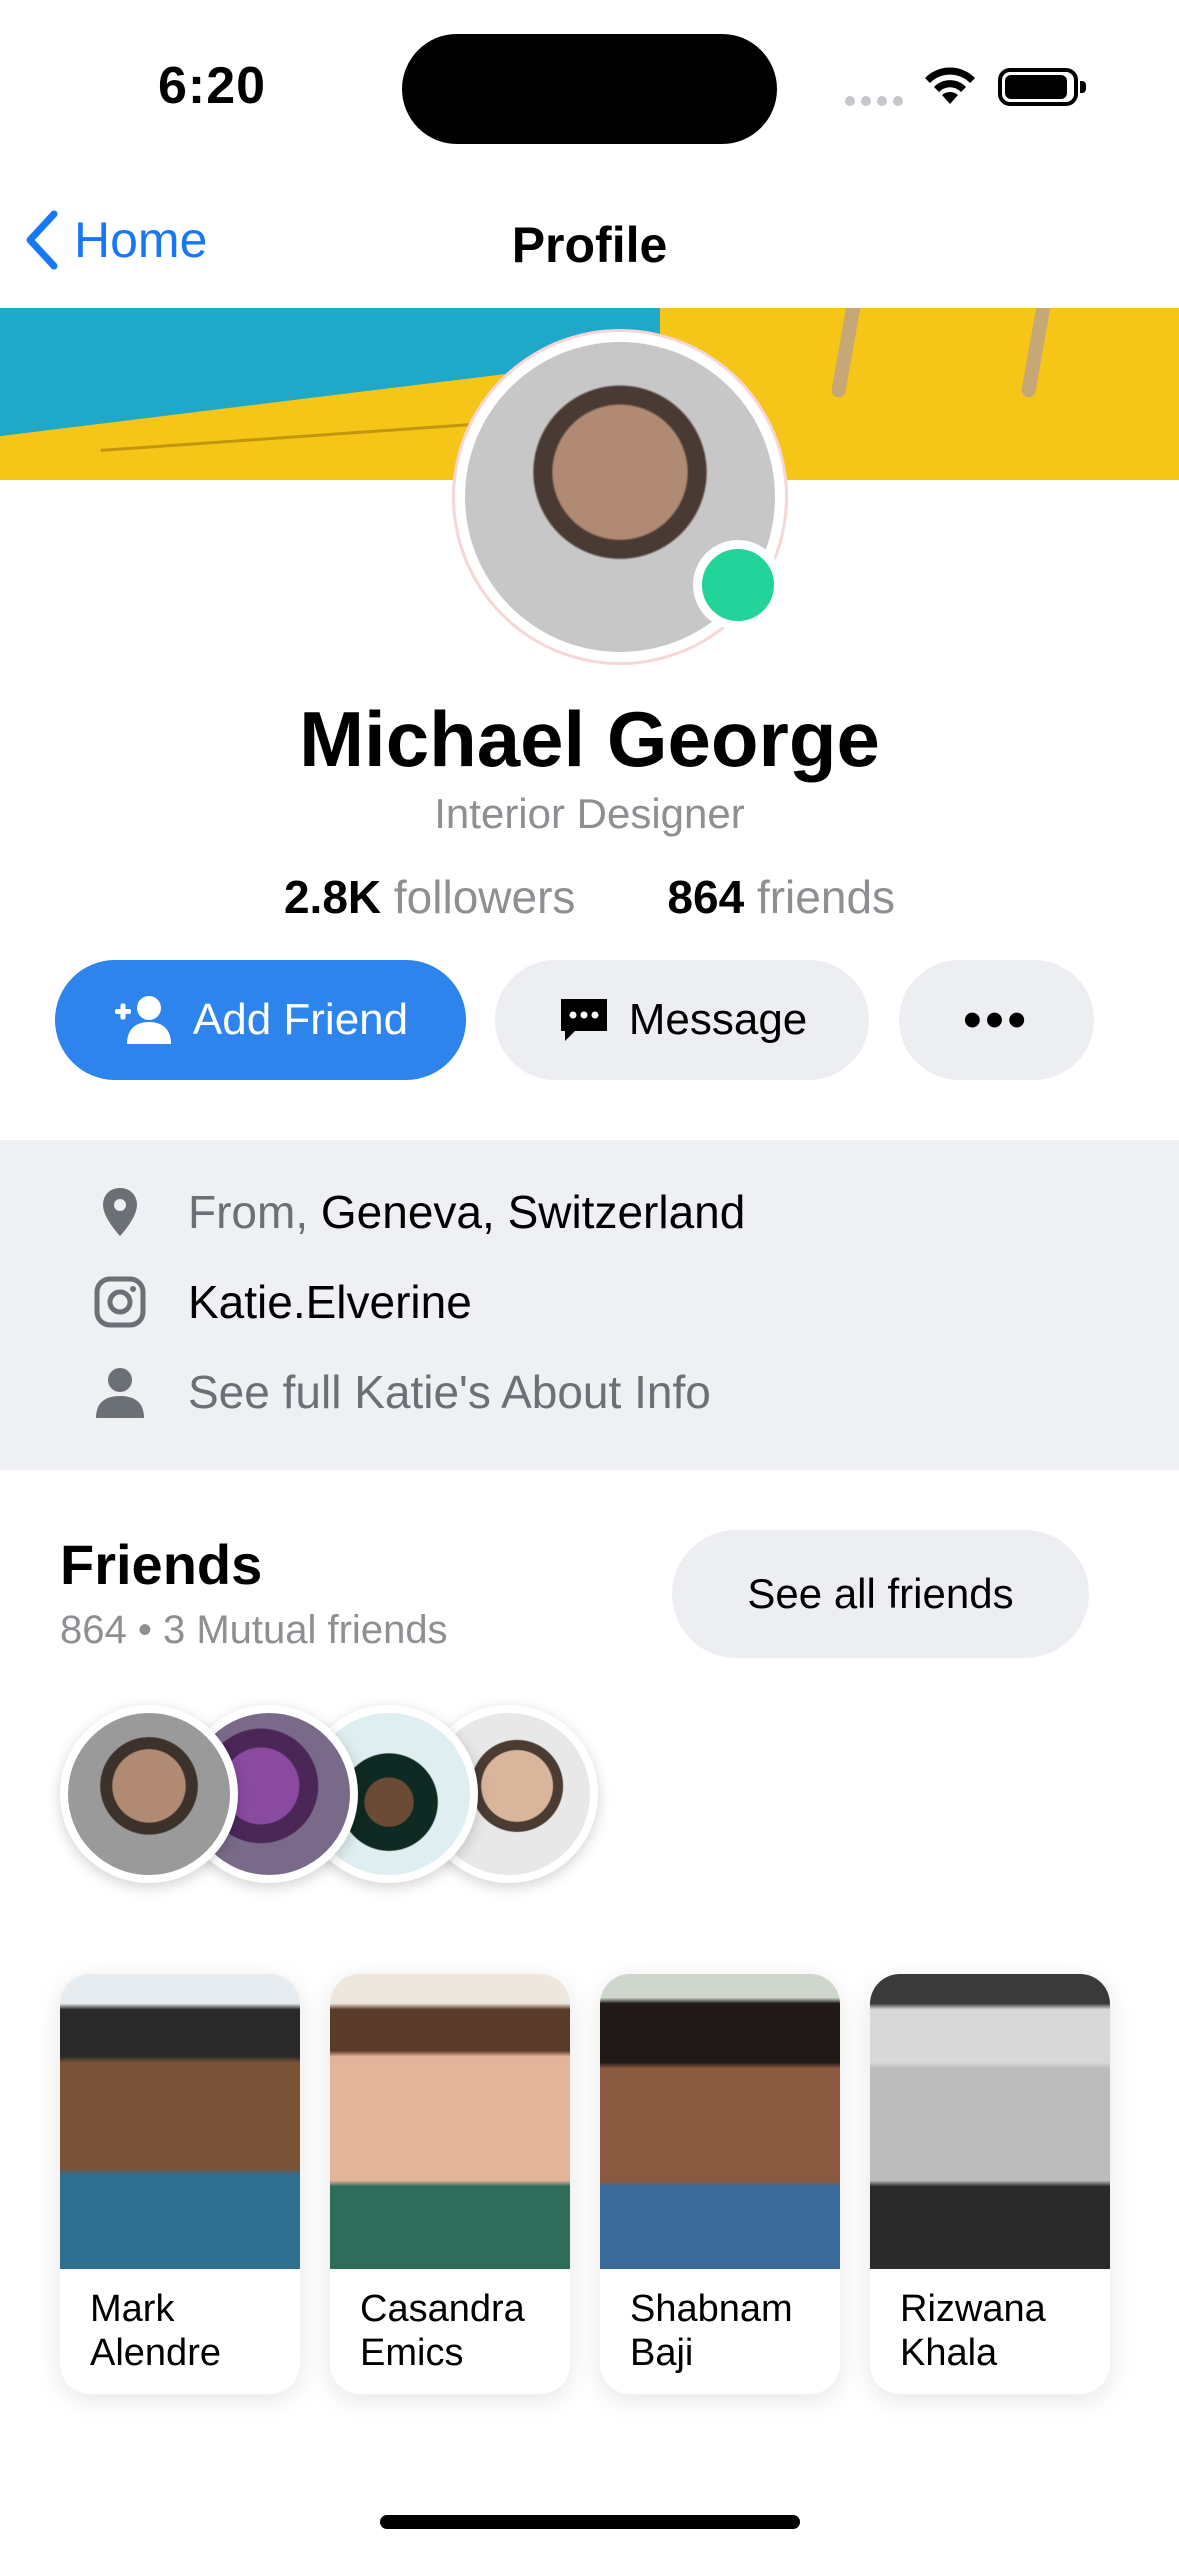  I want to click on about-info-link: See full Katie's About Info, so click(449, 1392).